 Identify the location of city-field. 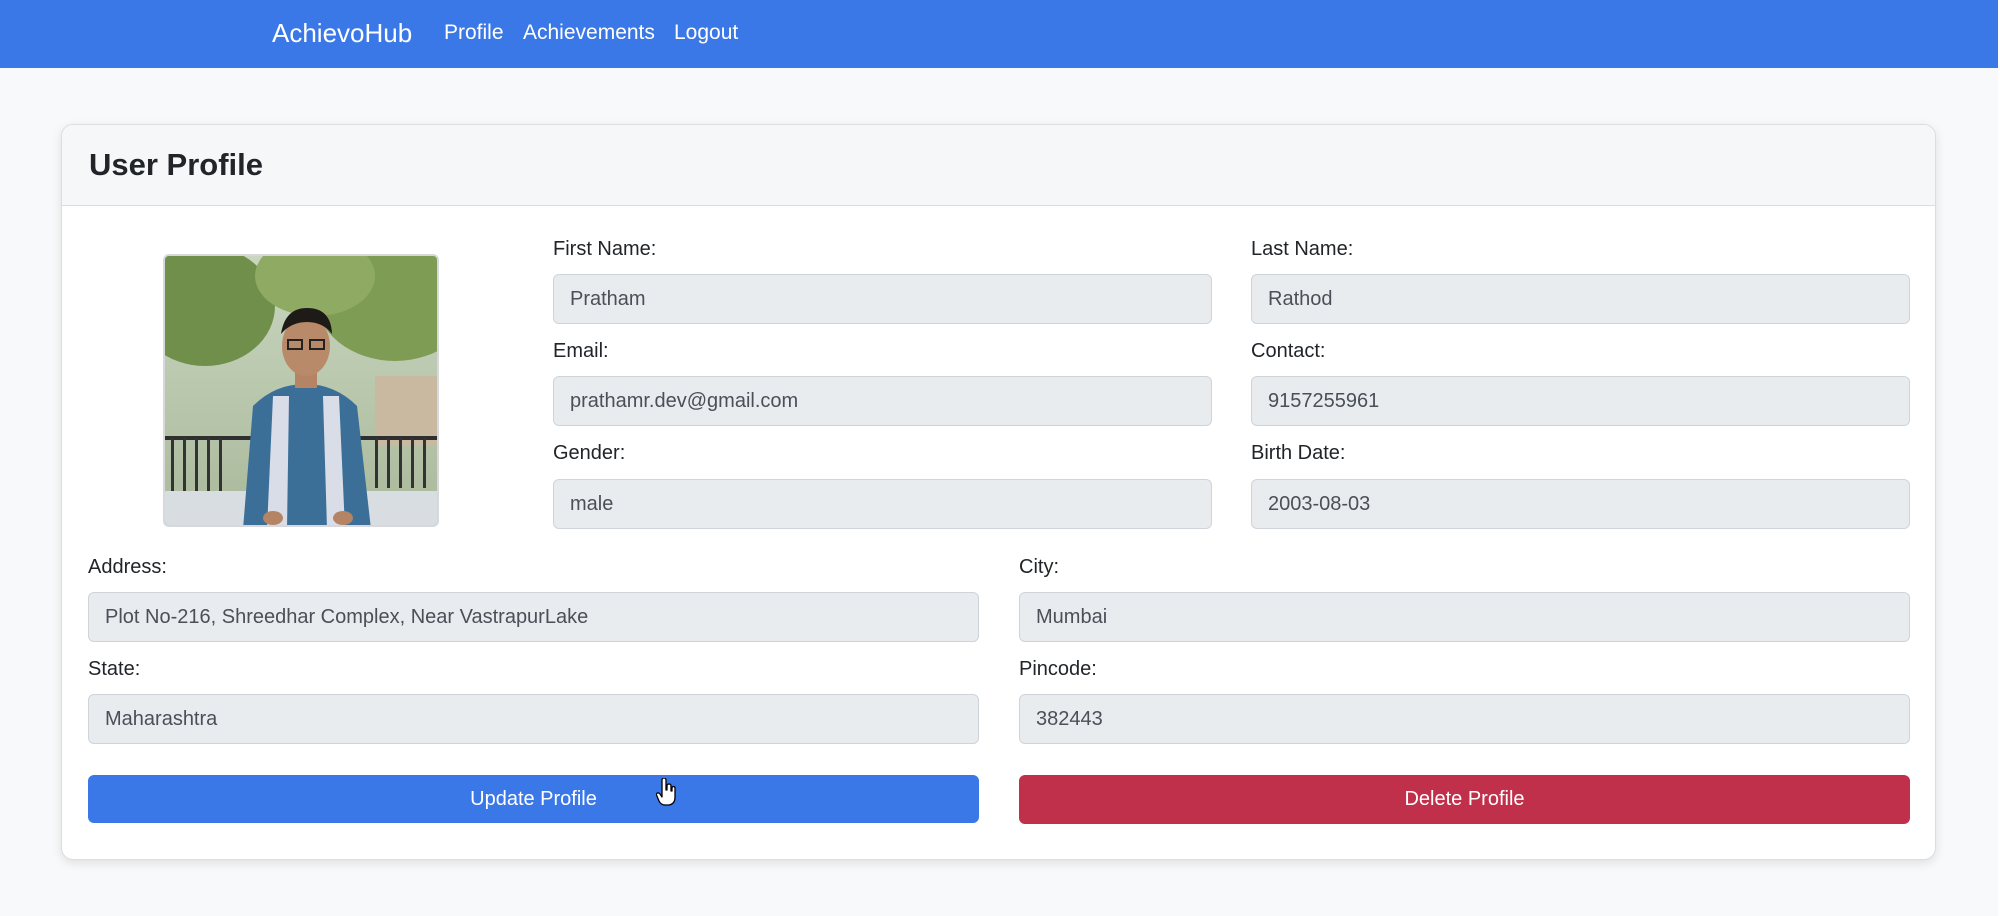
(1464, 617).